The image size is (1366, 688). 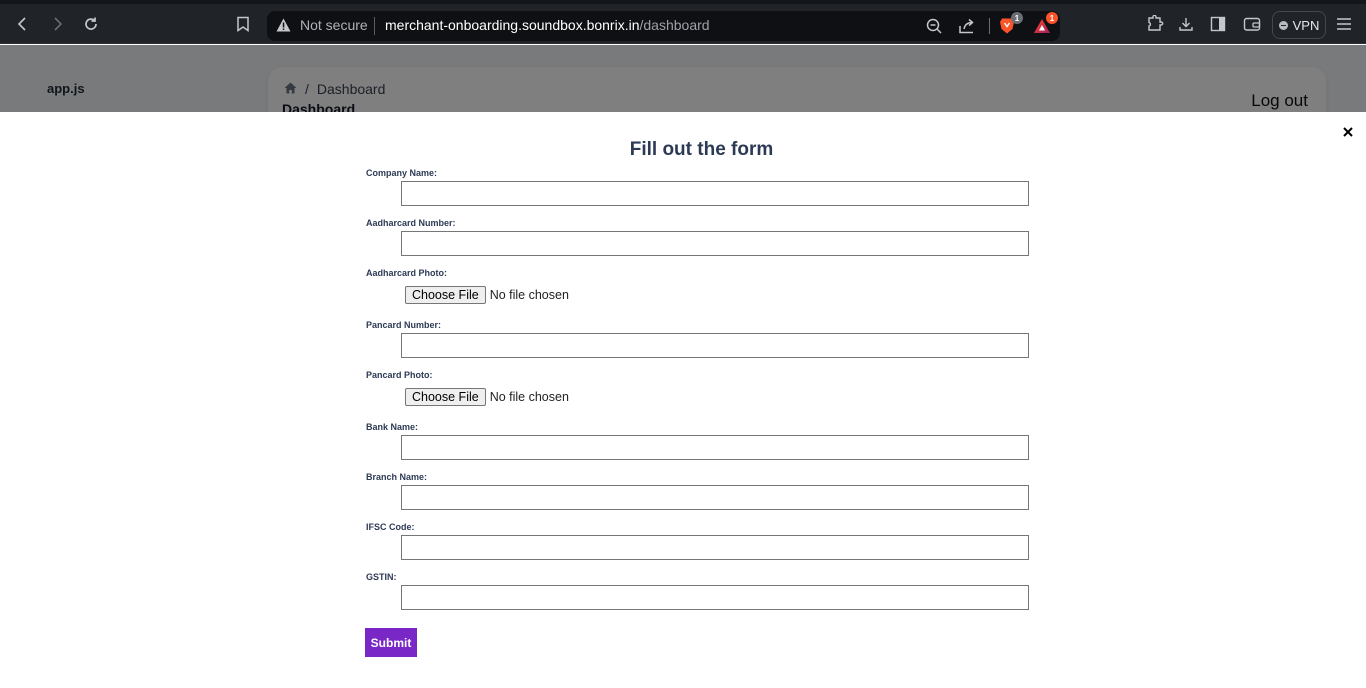 What do you see at coordinates (967, 26) in the screenshot?
I see `share-icon` at bounding box center [967, 26].